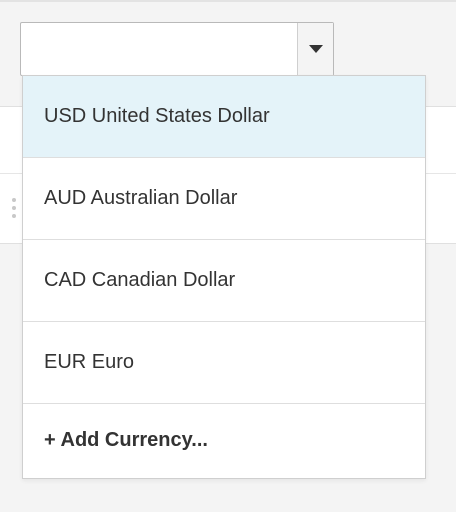 This screenshot has width=456, height=512. Describe the element at coordinates (89, 362) in the screenshot. I see `currency-option-label: EUR Euro` at that location.